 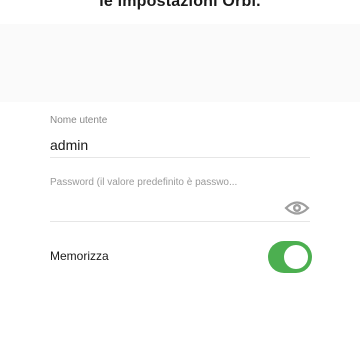 I want to click on header-instruction: le impostazioni Orbi., so click(x=180, y=5).